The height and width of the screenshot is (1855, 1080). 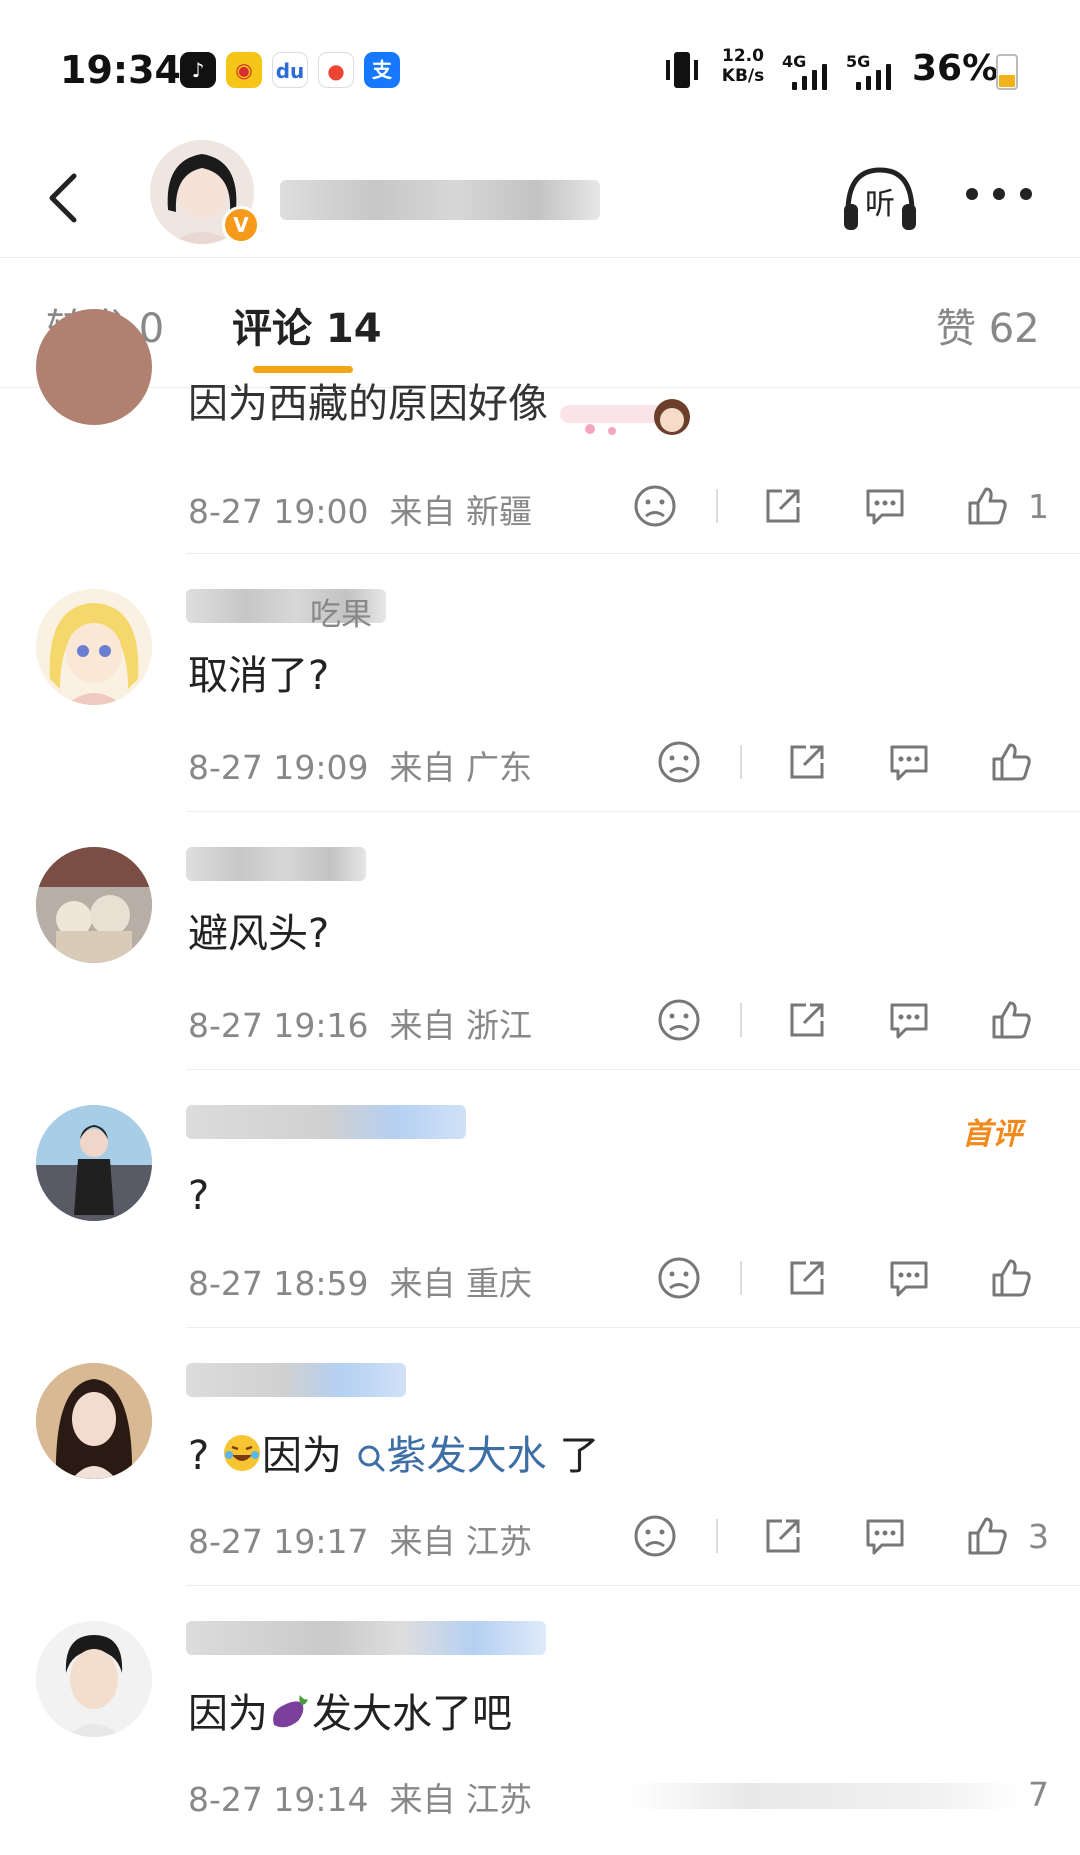 What do you see at coordinates (842, 1538) in the screenshot?
I see `comment-actions: 3` at bounding box center [842, 1538].